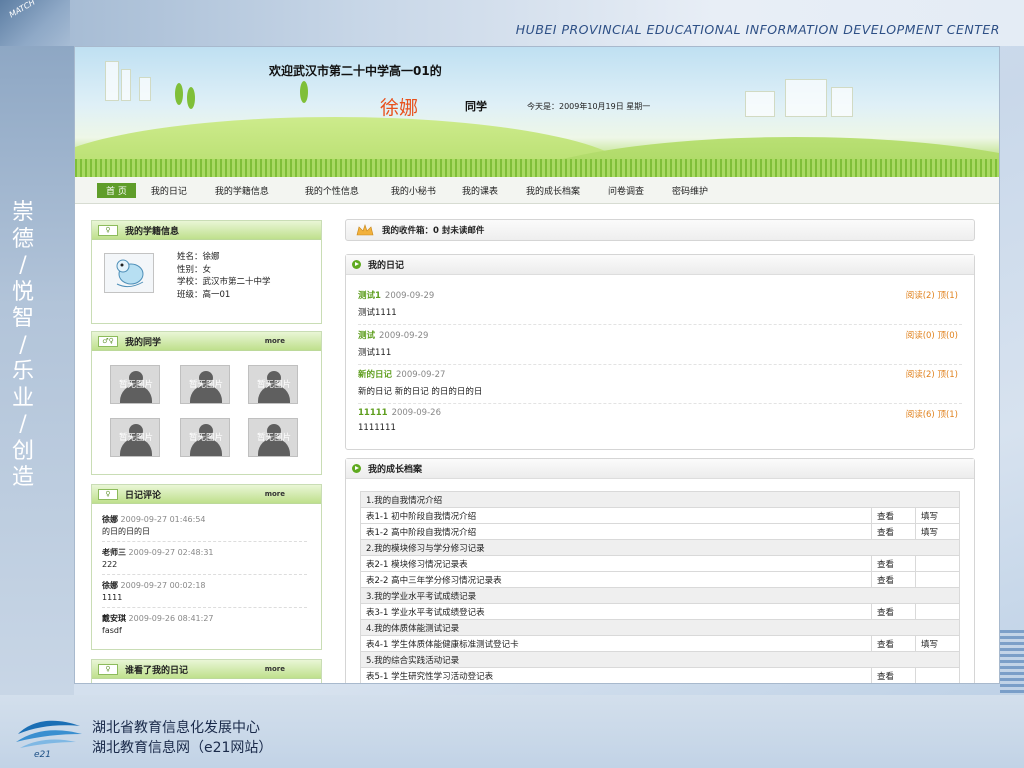 Image resolution: width=1024 pixels, height=768 pixels. Describe the element at coordinates (22, 292) in the screenshot. I see `slogan-char: 悦` at that location.